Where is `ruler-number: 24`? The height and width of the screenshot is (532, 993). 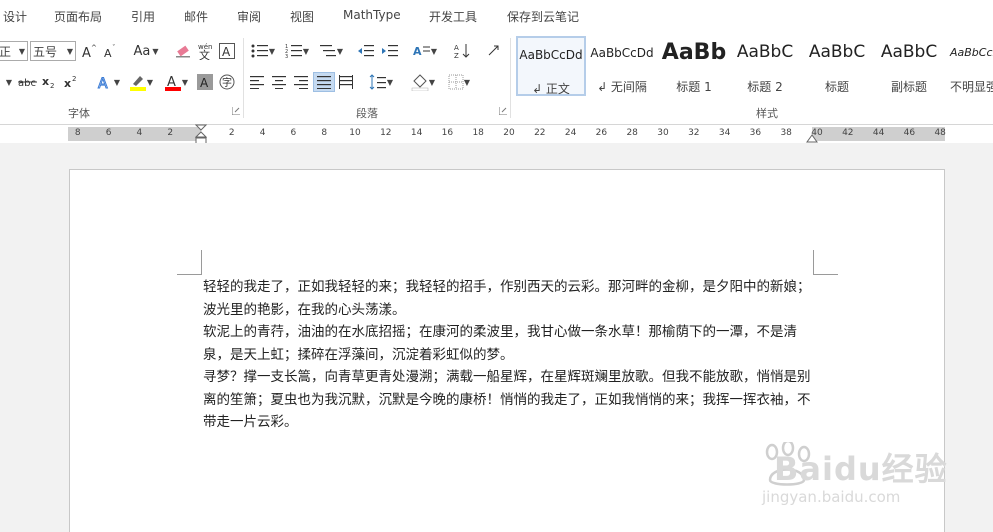 ruler-number: 24 is located at coordinates (570, 133).